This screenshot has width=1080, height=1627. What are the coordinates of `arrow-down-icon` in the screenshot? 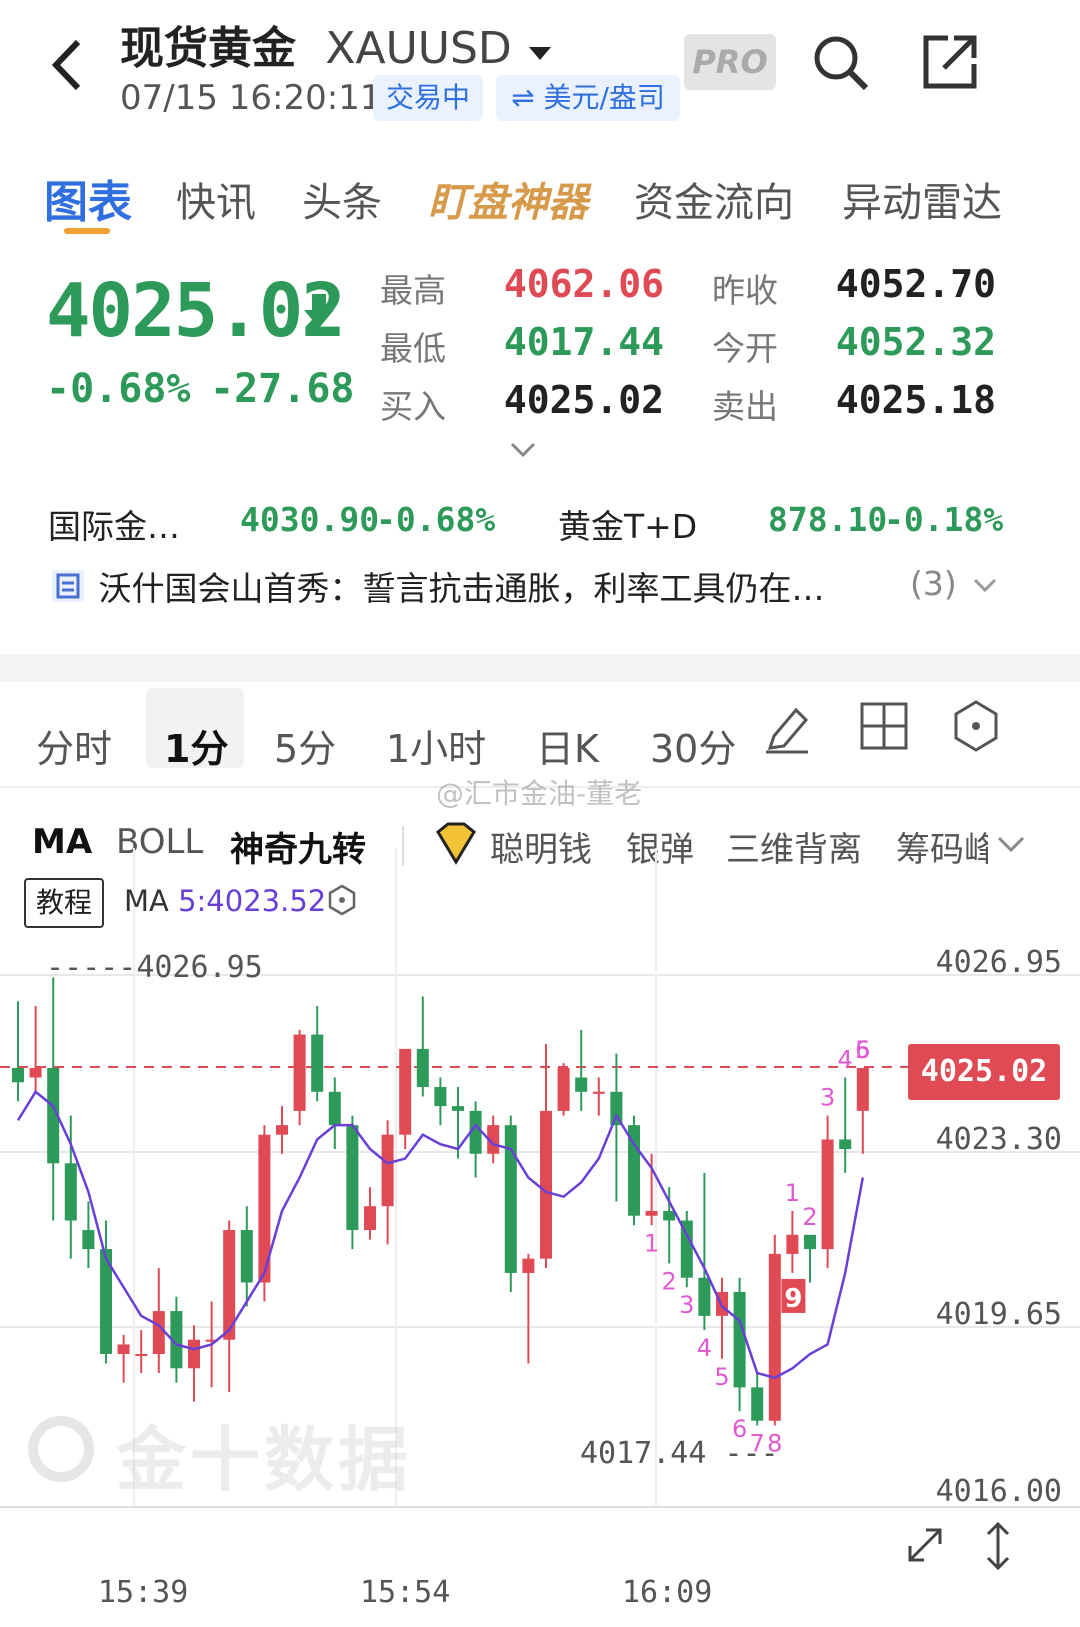 It's located at (319, 311).